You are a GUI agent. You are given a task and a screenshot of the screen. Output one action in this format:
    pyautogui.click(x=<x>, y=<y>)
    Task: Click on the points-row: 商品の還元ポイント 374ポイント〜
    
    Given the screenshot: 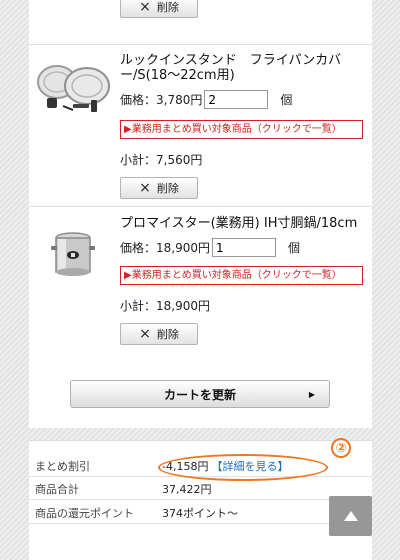 What is the action you would take?
    pyautogui.click(x=200, y=513)
    